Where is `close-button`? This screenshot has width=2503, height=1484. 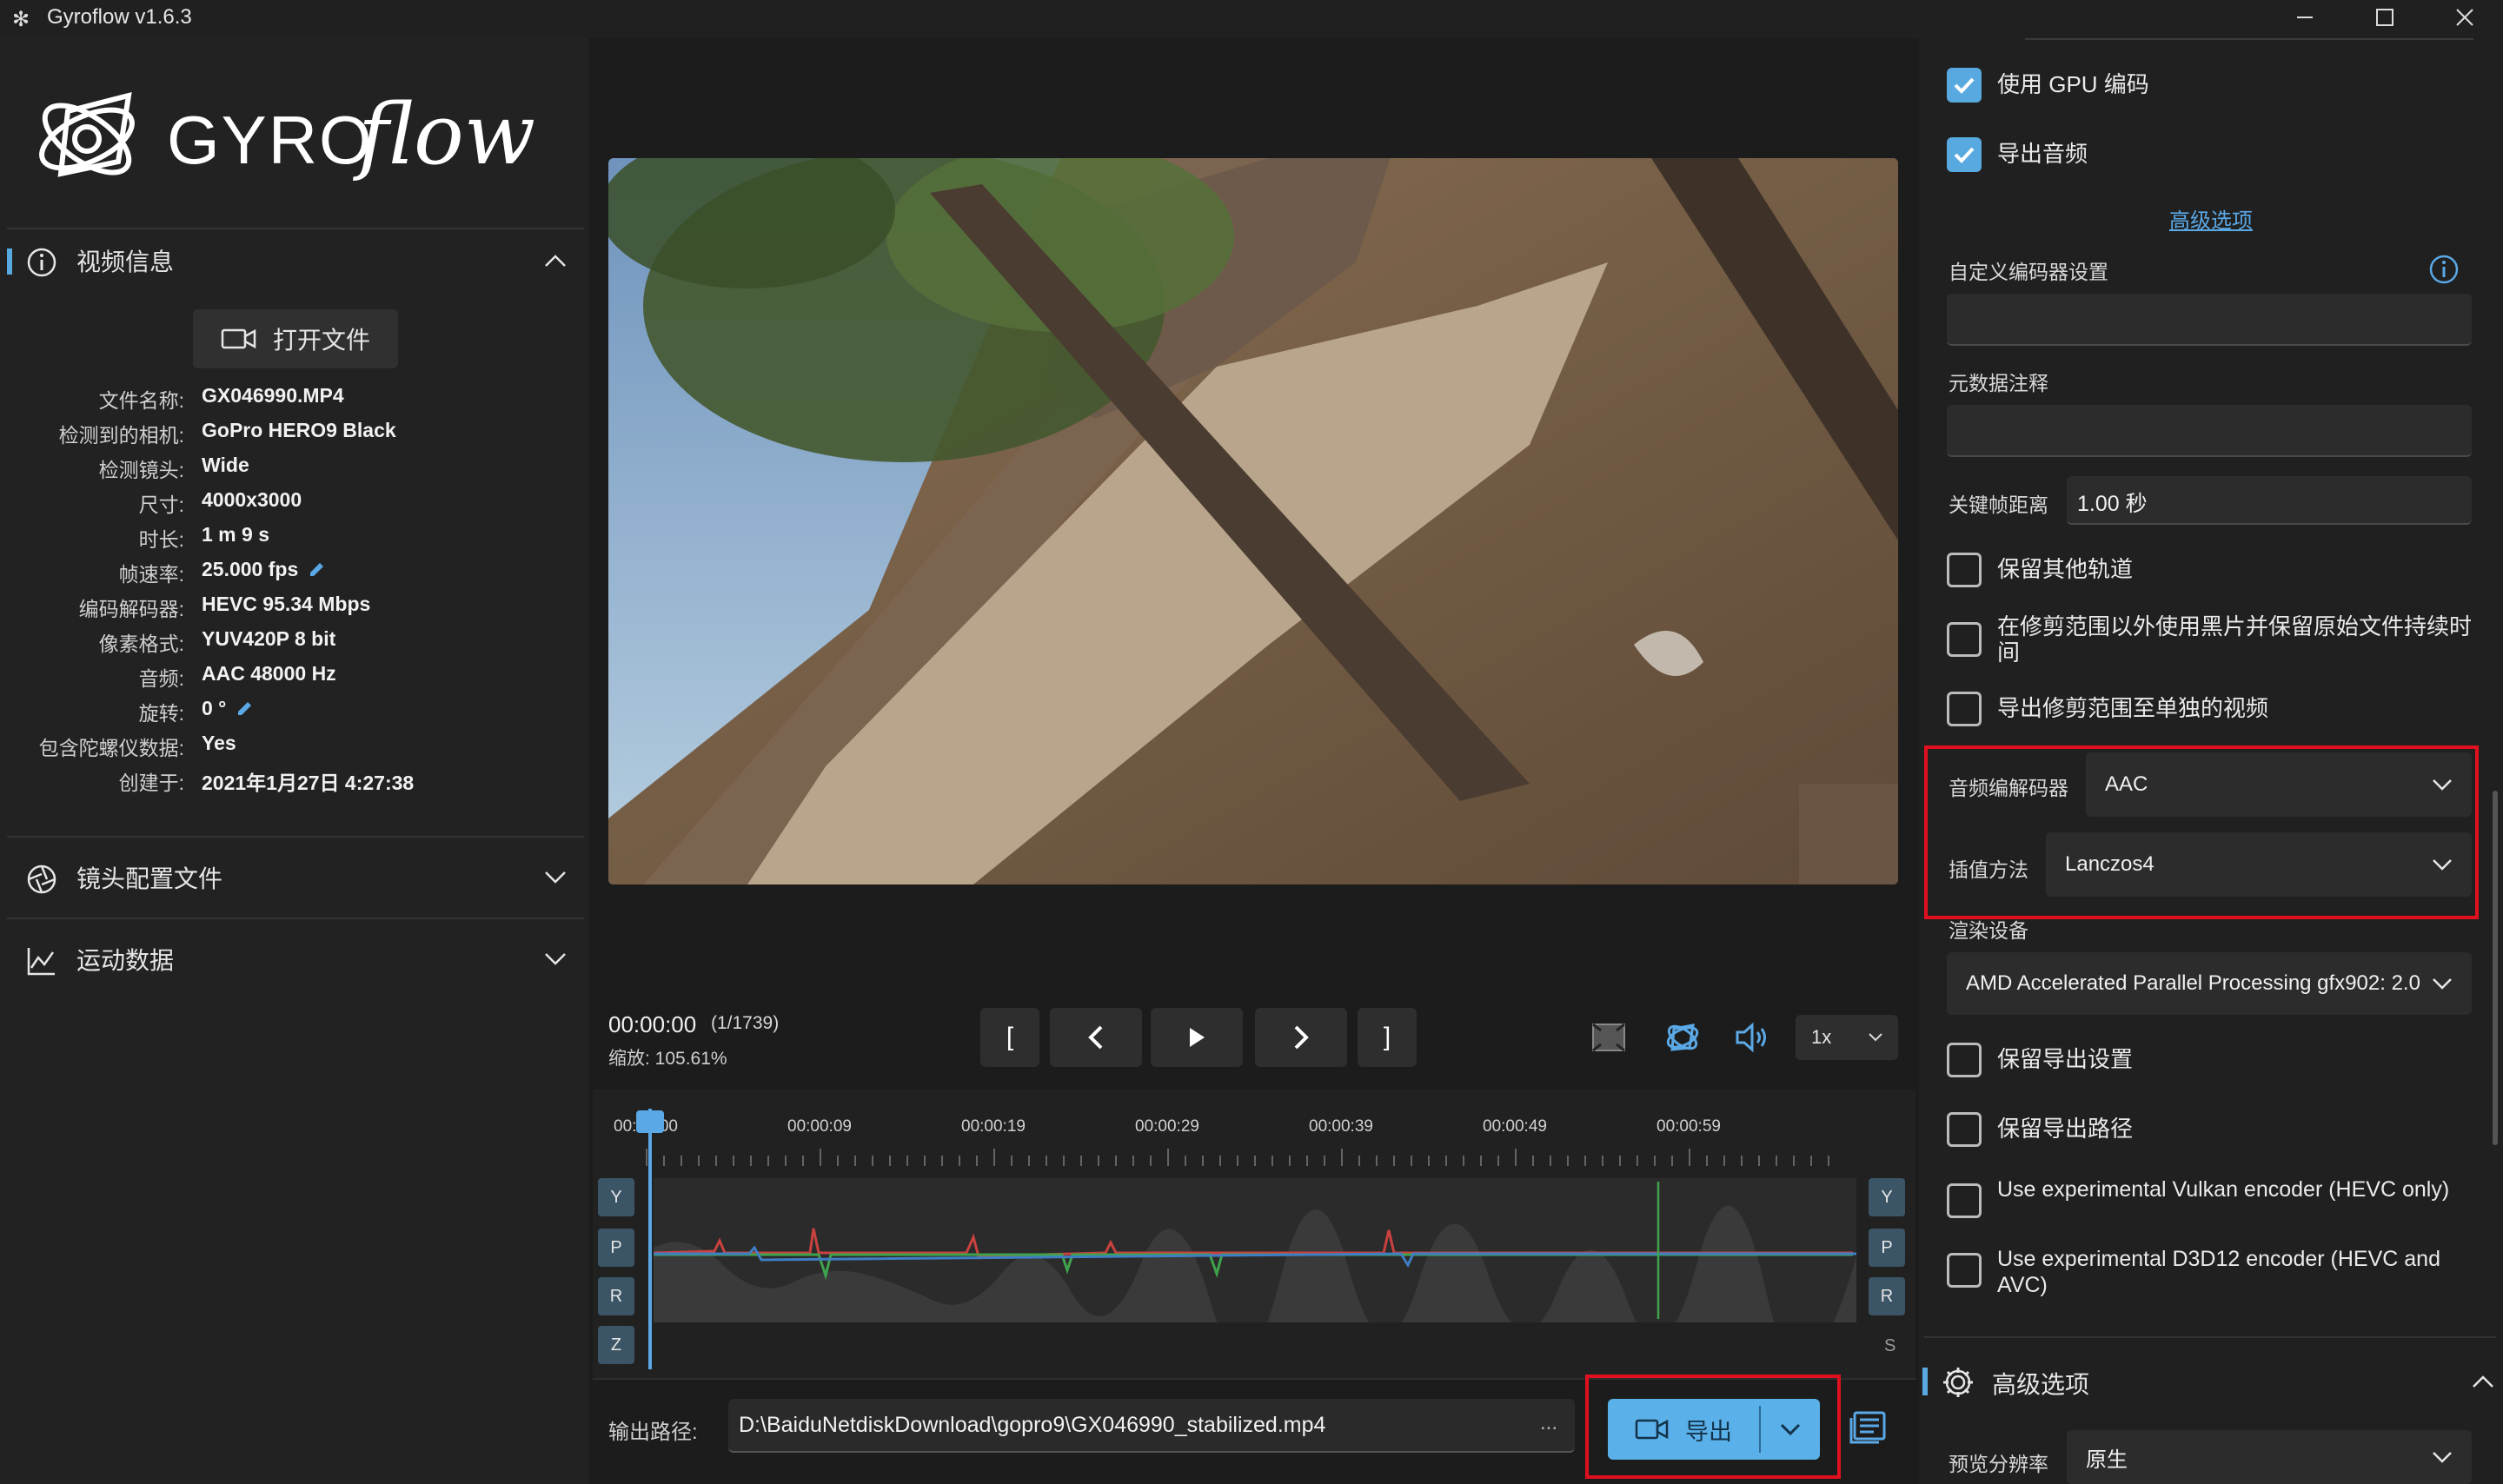
close-button is located at coordinates (2464, 17).